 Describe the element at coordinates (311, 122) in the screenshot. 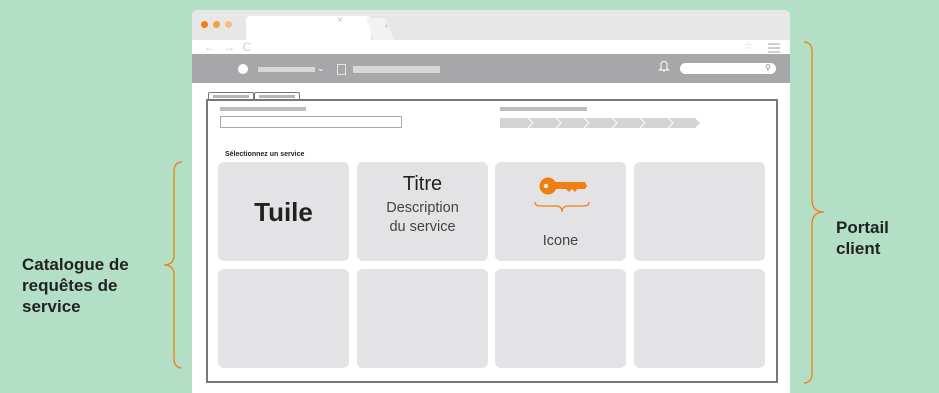

I see `text-field` at that location.